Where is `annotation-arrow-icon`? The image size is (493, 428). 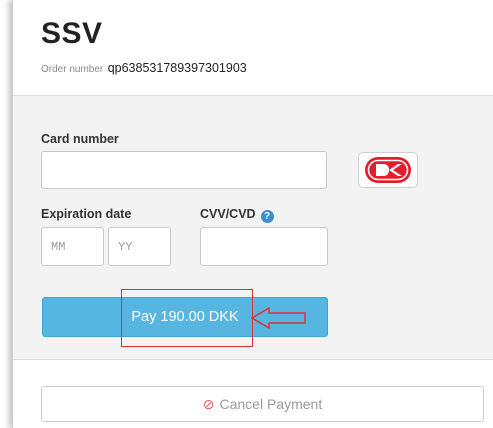
annotation-arrow-icon is located at coordinates (278, 318).